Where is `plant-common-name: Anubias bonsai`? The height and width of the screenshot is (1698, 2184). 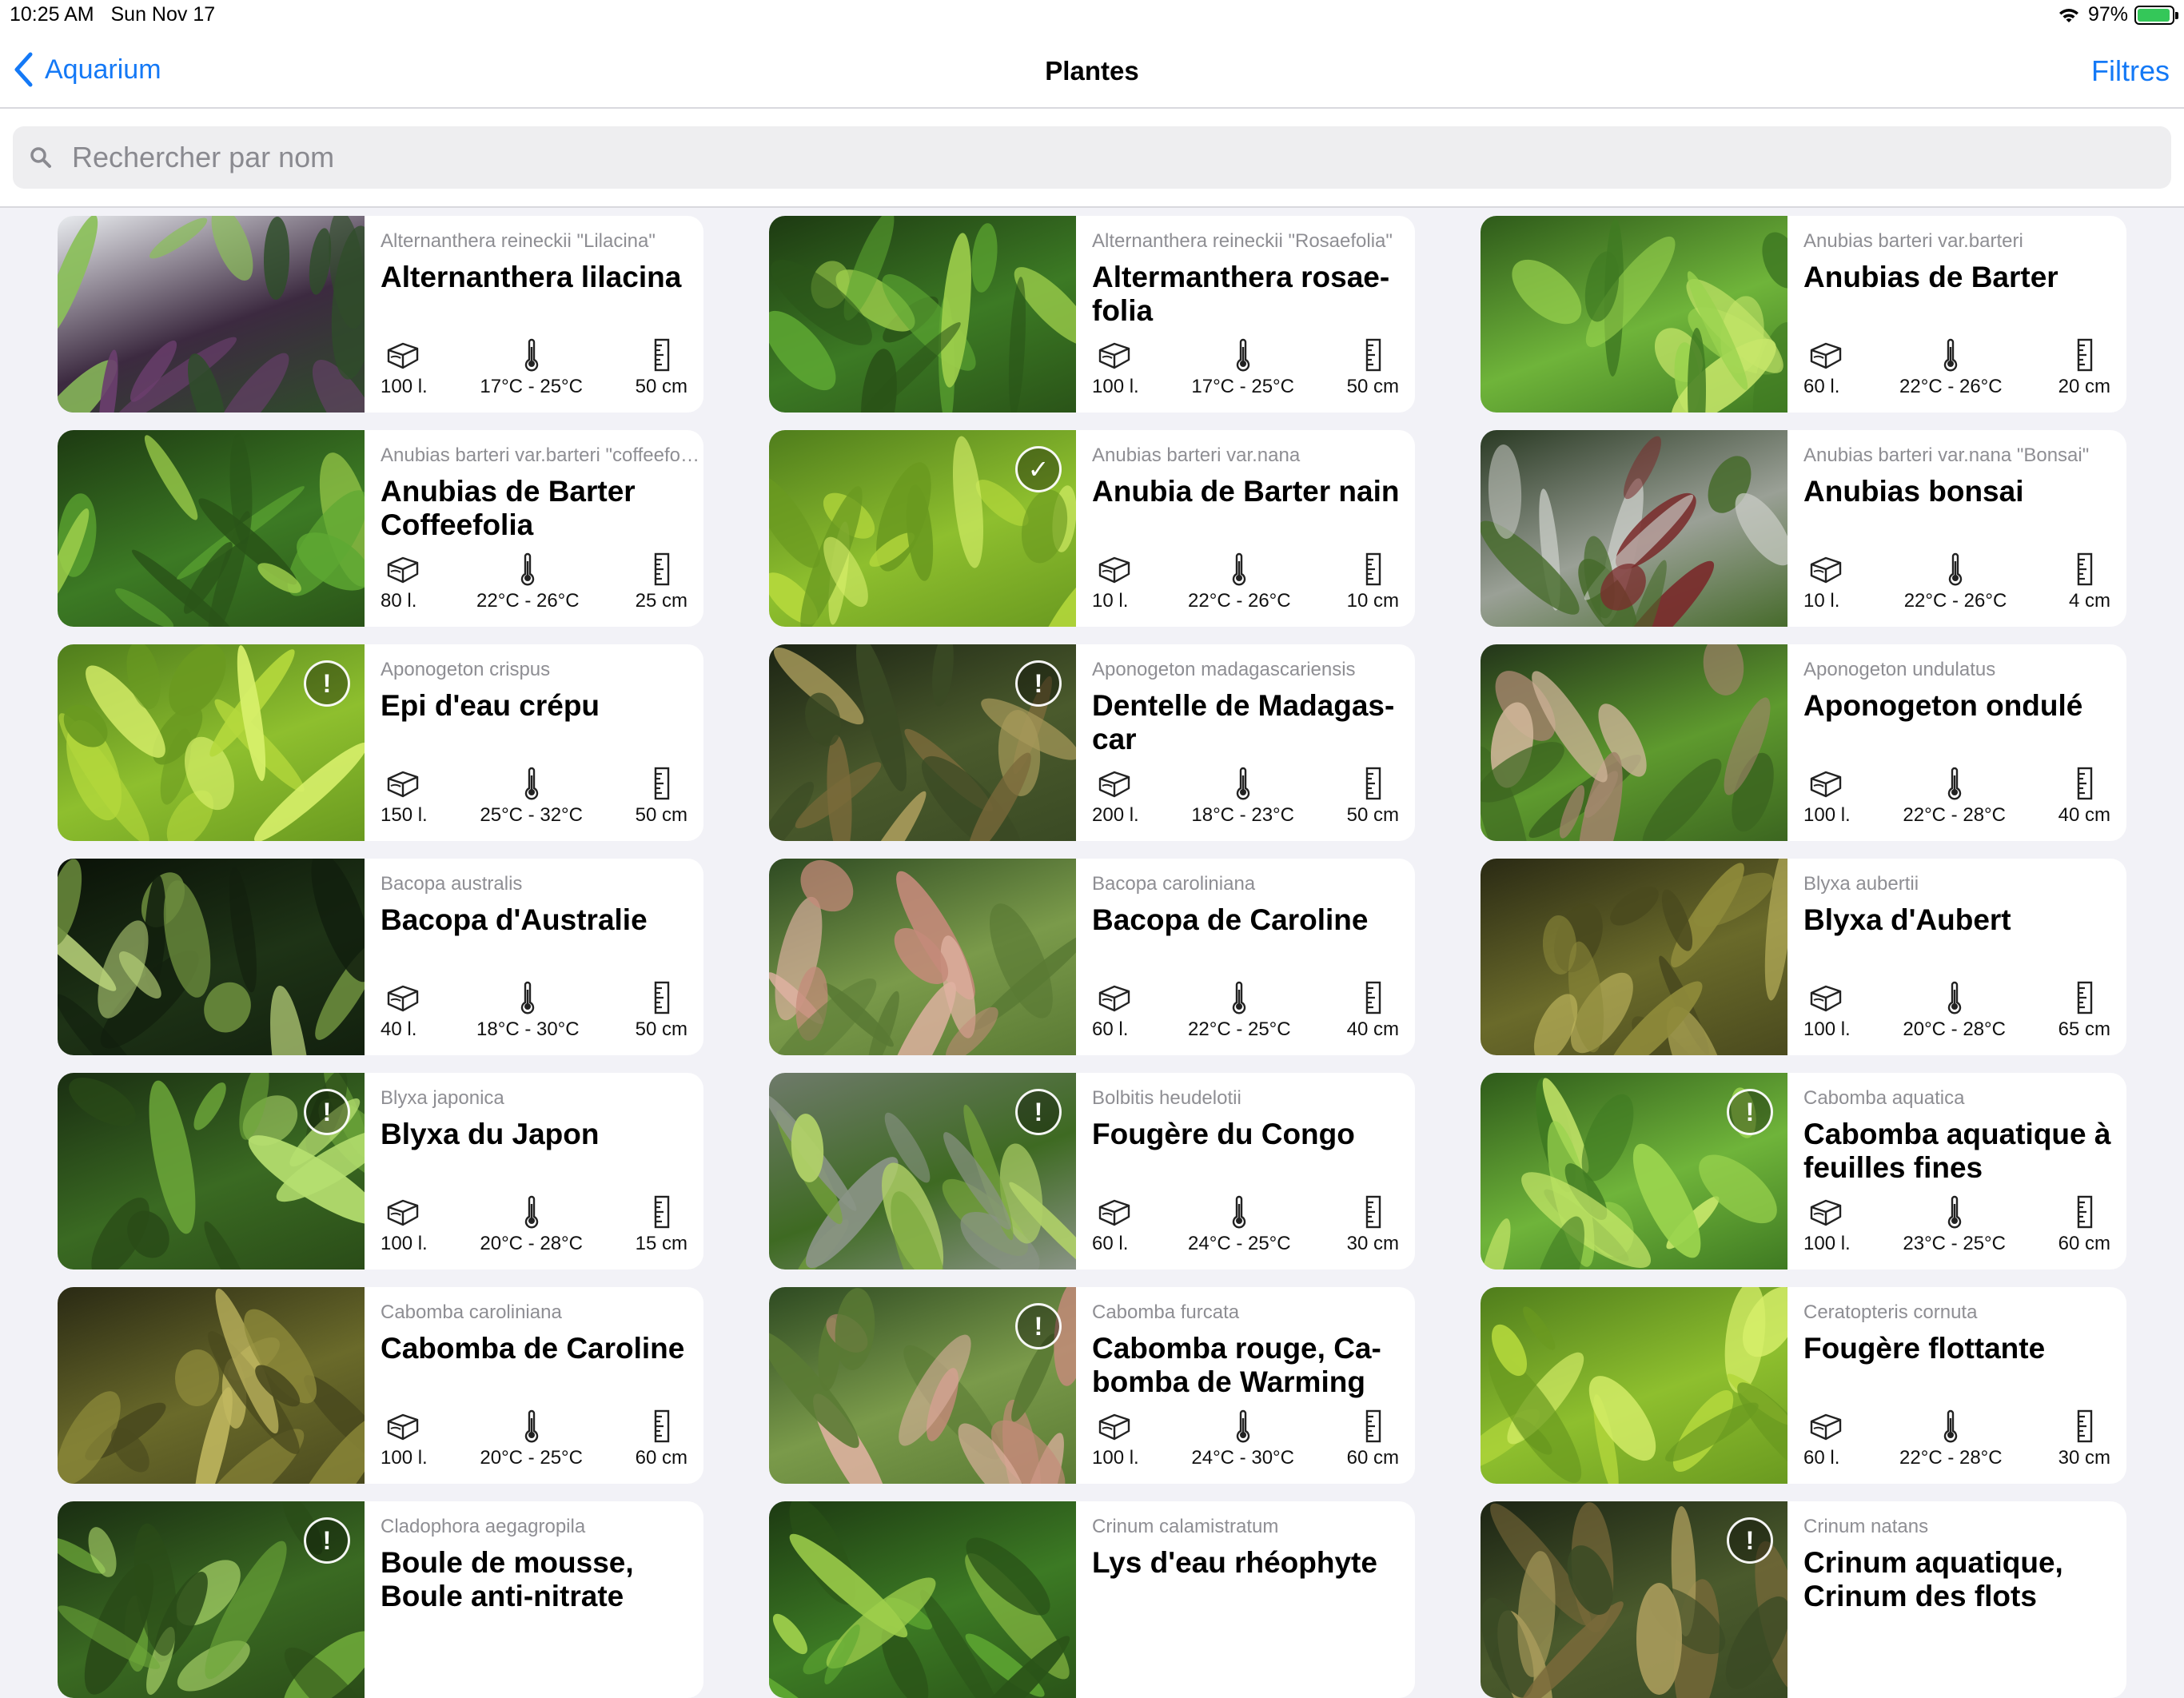
plant-common-name: Anubias bonsai is located at coordinates (1913, 491).